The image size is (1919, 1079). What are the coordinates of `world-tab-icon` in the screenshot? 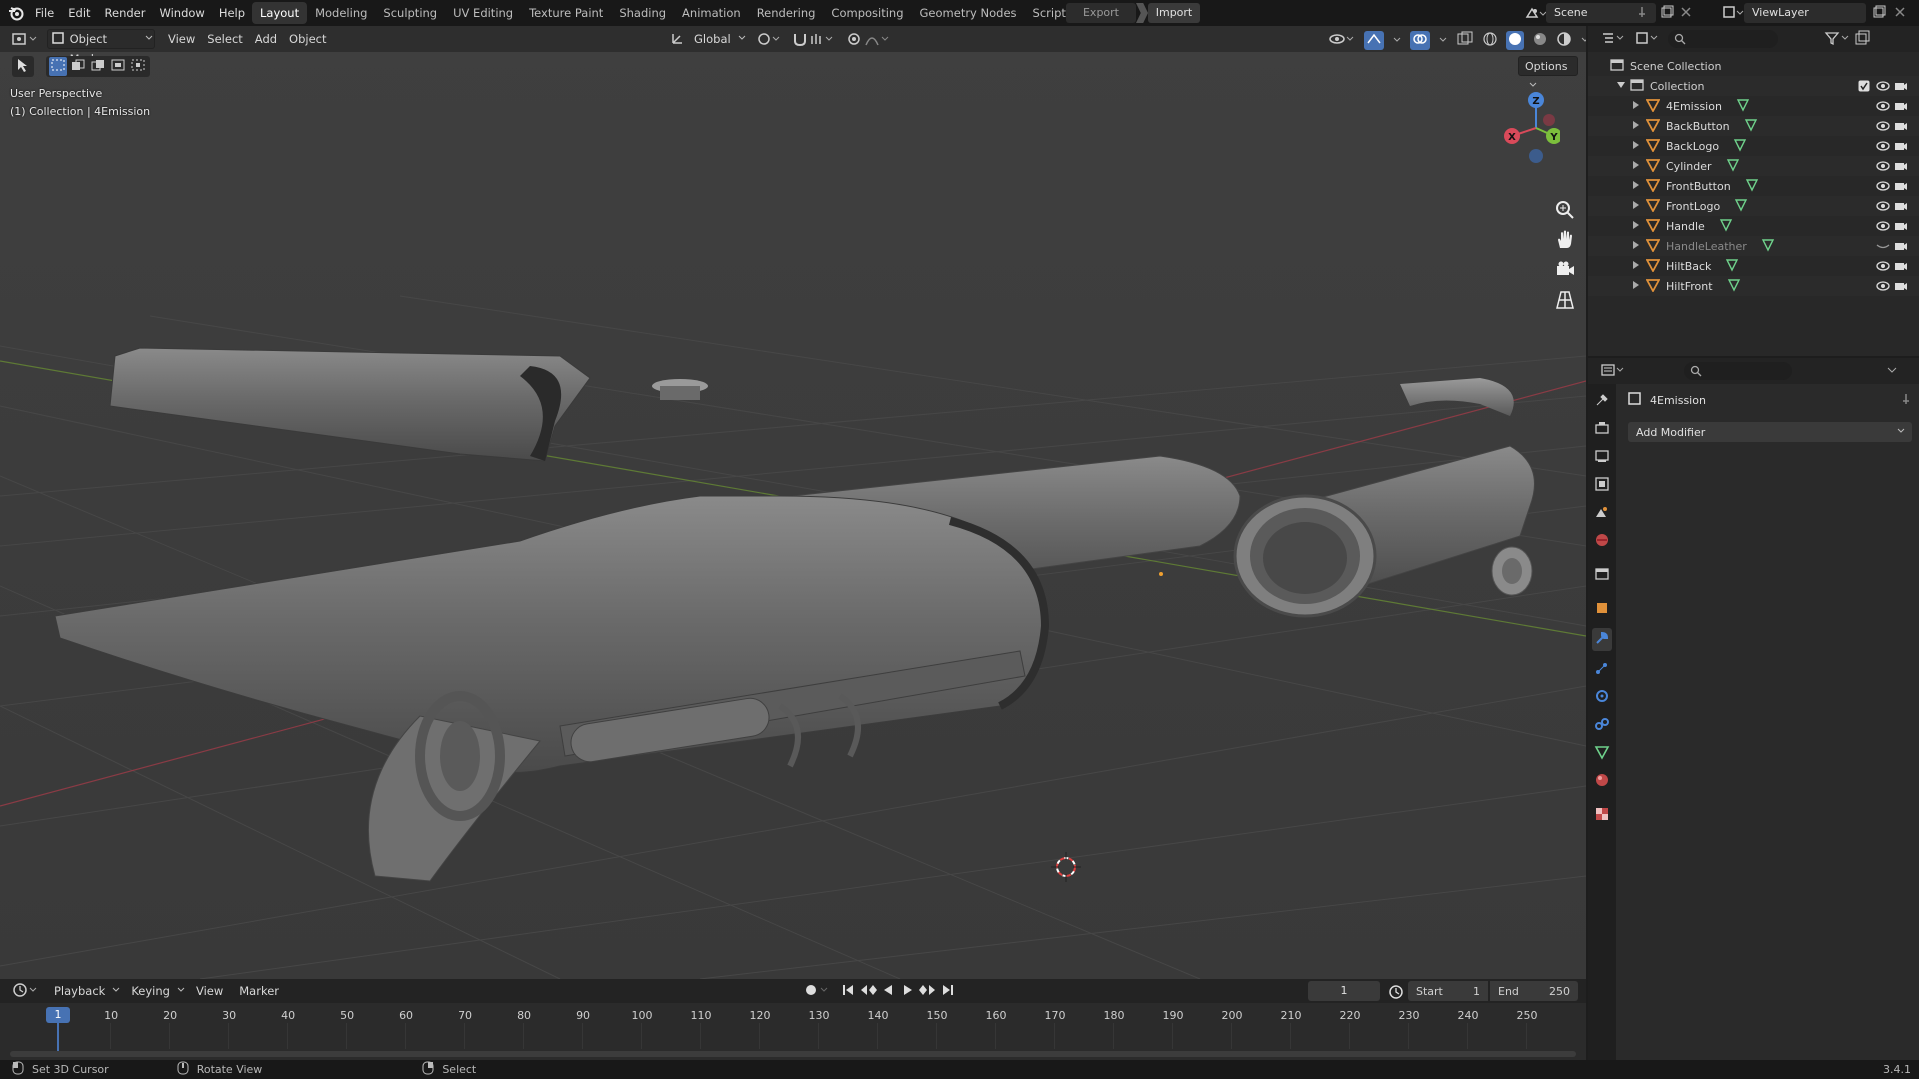 It's located at (1602, 541).